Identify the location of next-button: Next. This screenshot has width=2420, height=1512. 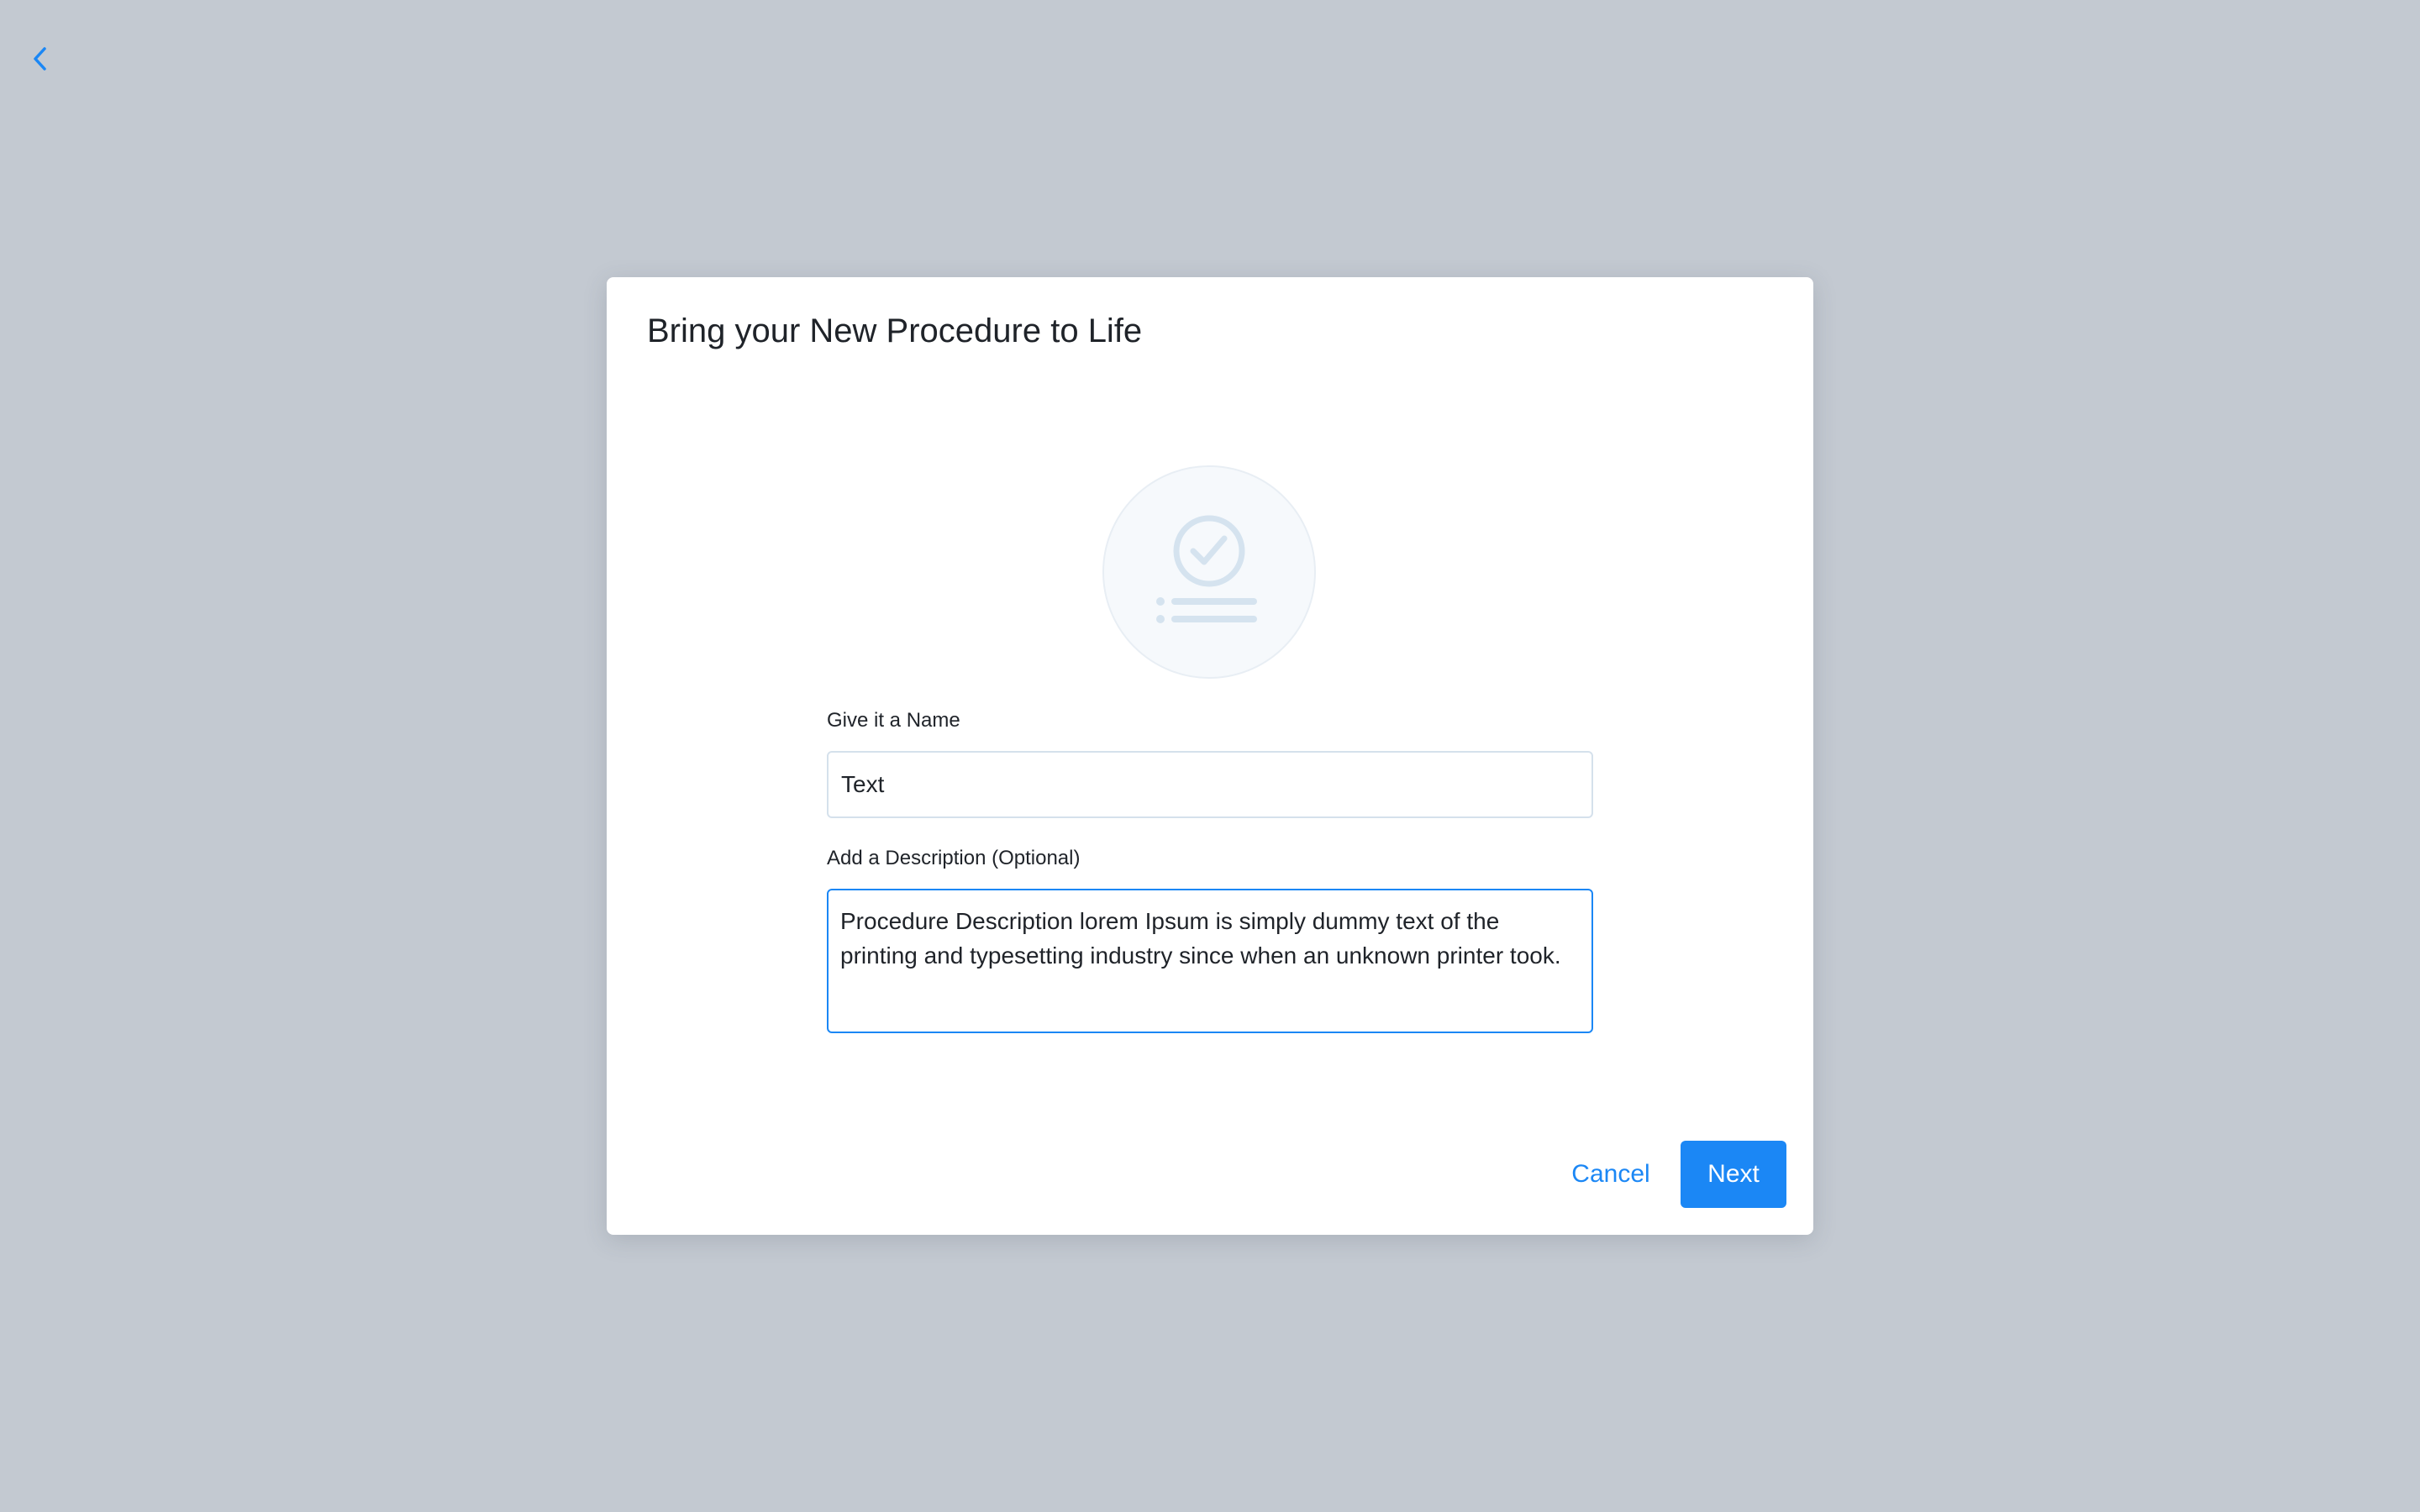
(1734, 1174).